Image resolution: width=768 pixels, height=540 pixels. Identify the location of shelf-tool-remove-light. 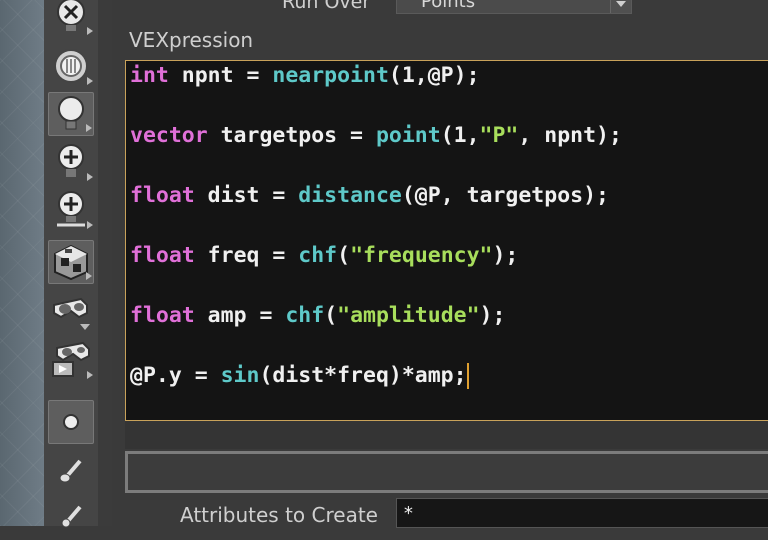
(71, 19).